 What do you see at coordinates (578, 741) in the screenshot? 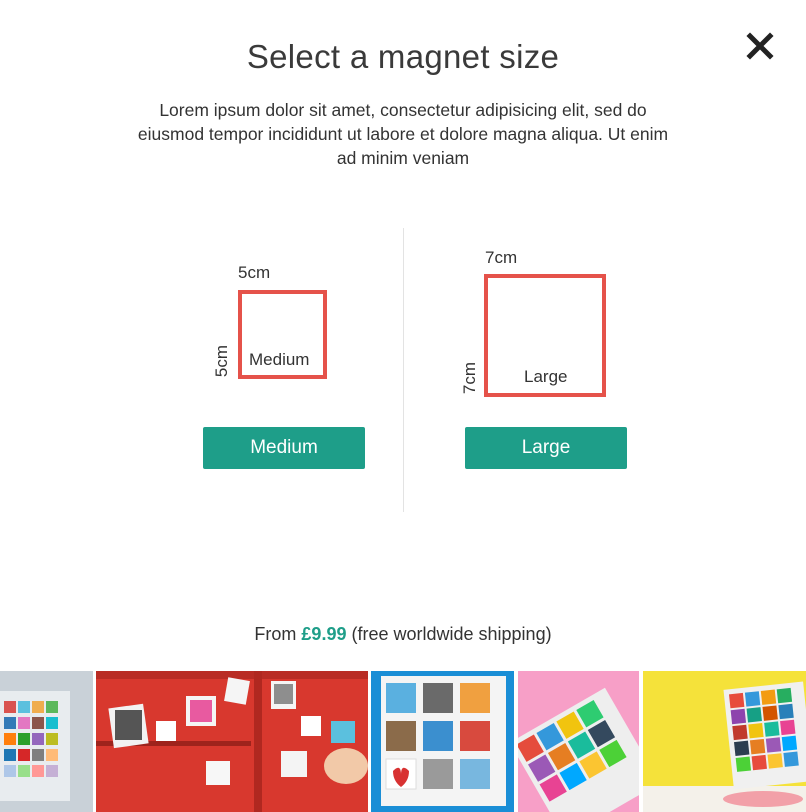
I see `gallery-photo-pink-board` at bounding box center [578, 741].